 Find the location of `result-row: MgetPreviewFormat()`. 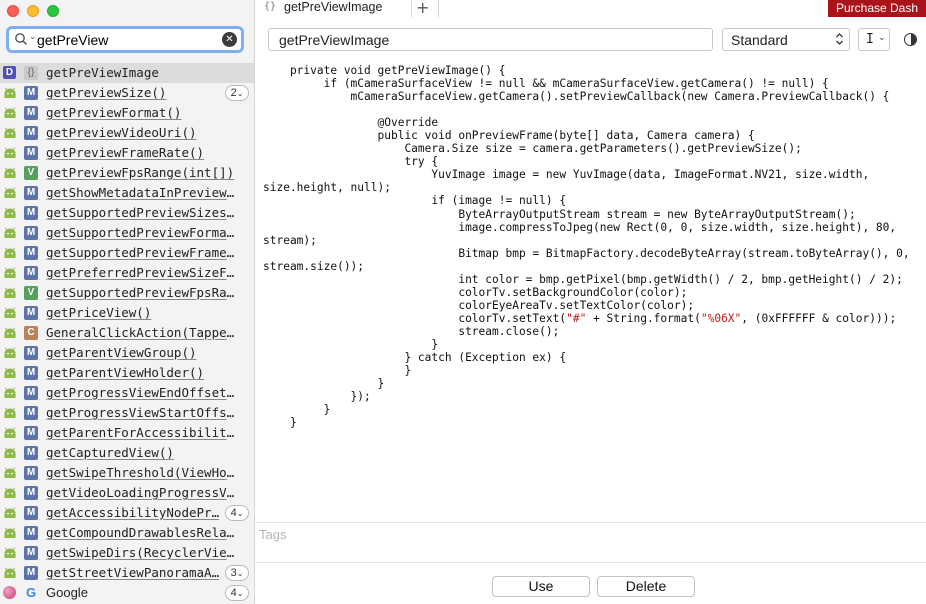

result-row: MgetPreviewFormat() is located at coordinates (127, 113).